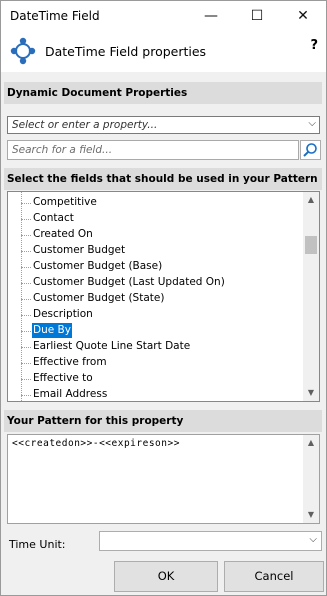 The image size is (327, 596). Describe the element at coordinates (98, 298) in the screenshot. I see `list-item: Customer Budget (State)` at that location.